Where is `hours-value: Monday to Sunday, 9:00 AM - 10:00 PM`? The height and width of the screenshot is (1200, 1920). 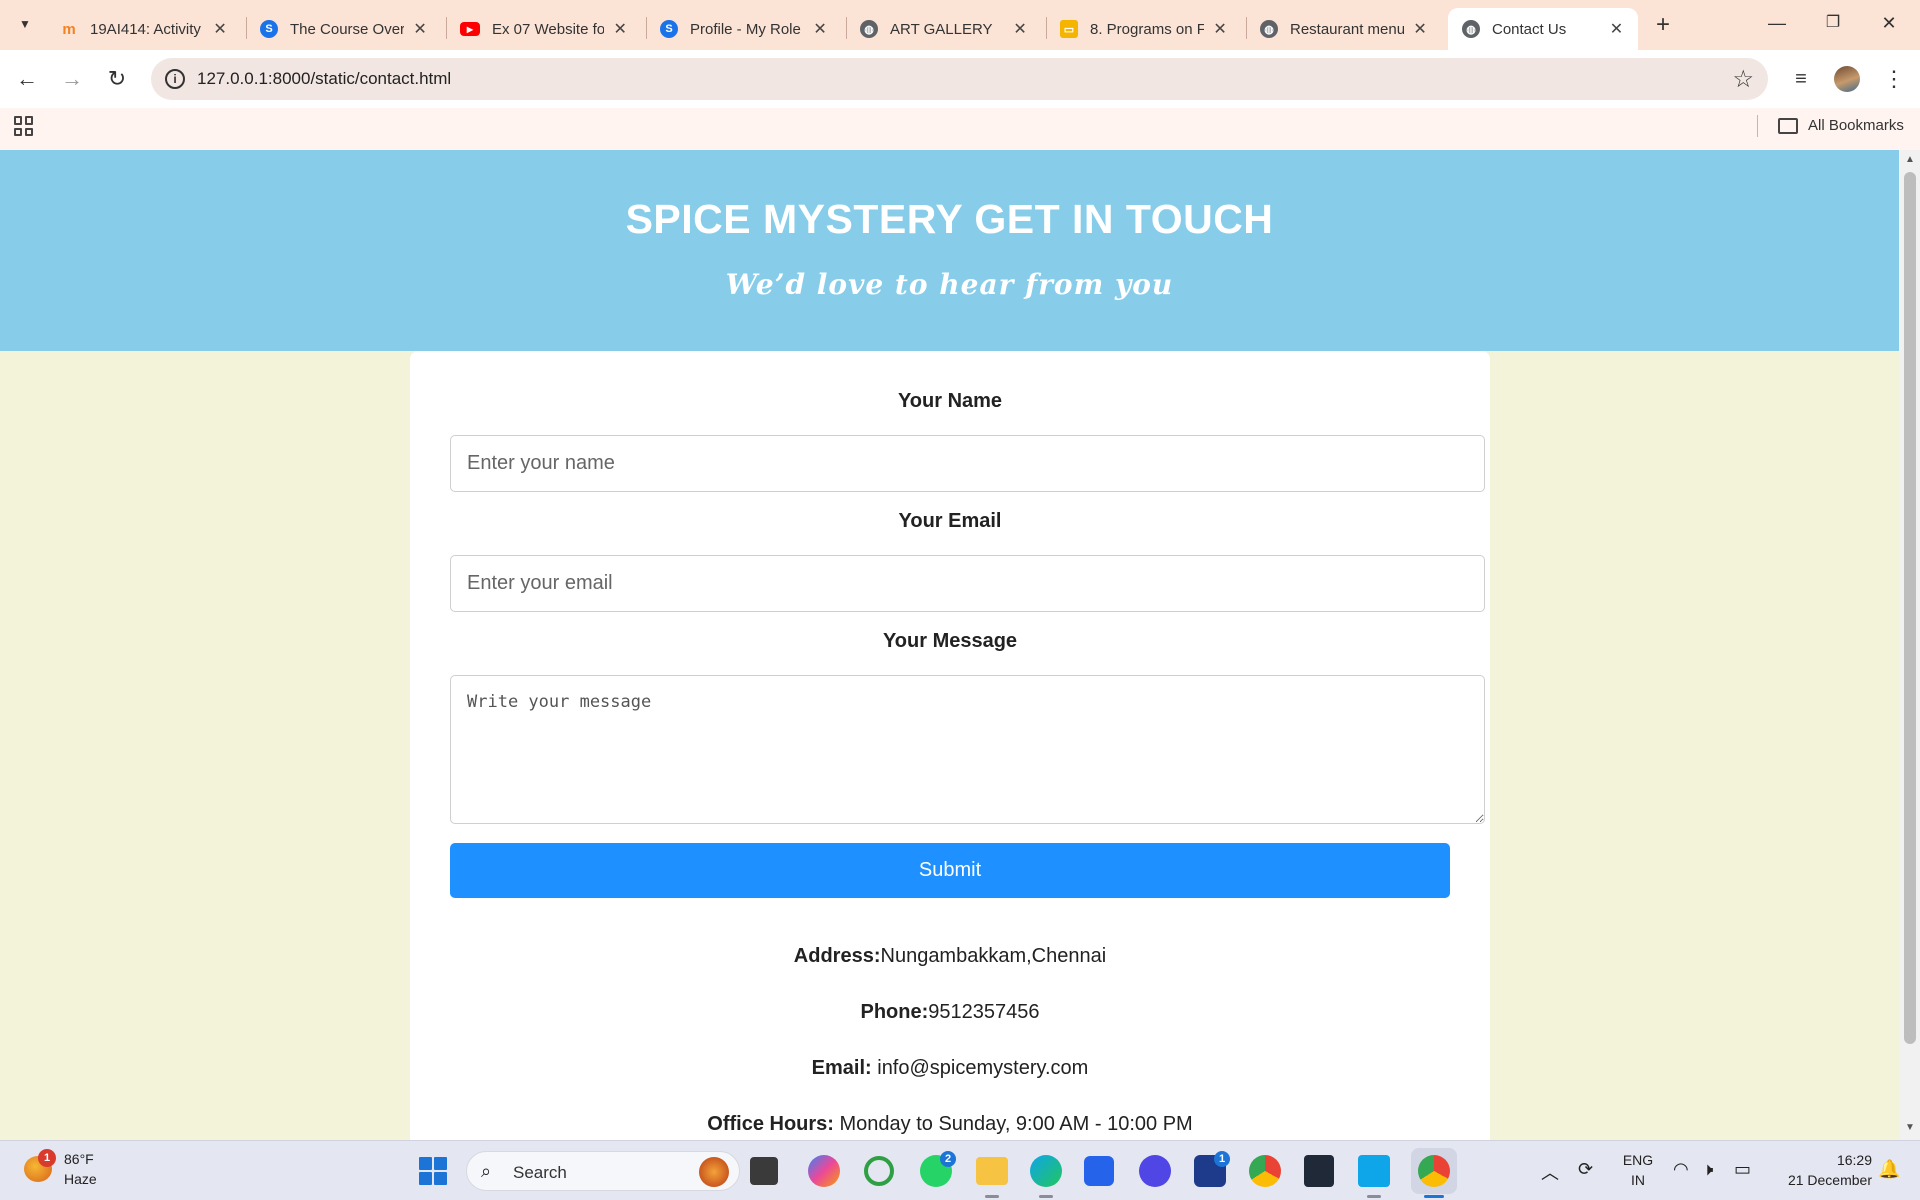
hours-value: Monday to Sunday, 9:00 AM - 10:00 PM is located at coordinates (1013, 1124).